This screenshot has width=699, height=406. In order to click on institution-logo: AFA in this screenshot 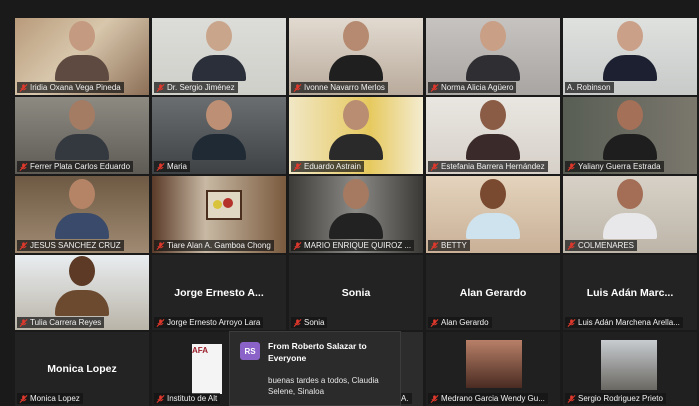, I will do `click(207, 369)`.